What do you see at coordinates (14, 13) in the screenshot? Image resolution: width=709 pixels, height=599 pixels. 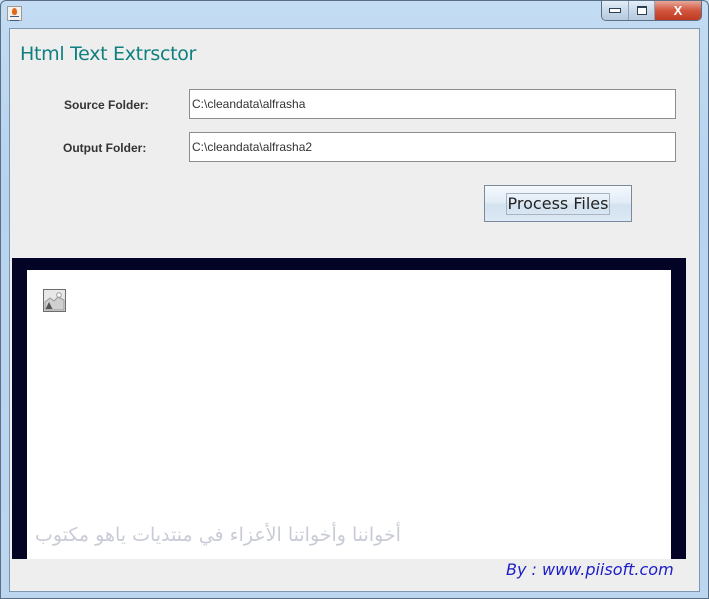 I see `java-icon` at bounding box center [14, 13].